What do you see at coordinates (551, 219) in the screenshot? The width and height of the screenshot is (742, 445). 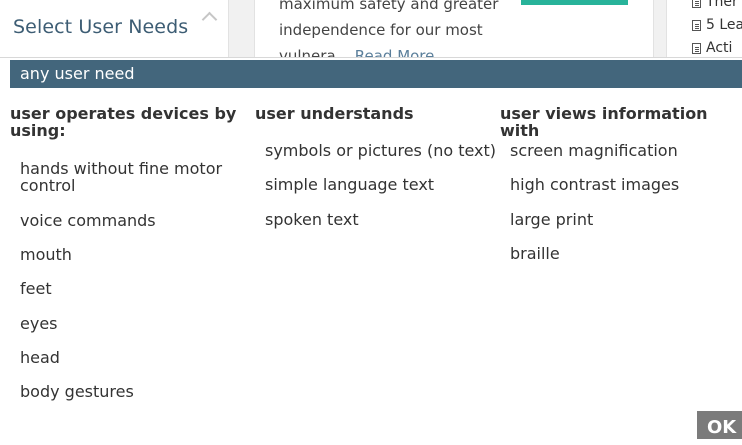 I see `option-large-print: large print` at bounding box center [551, 219].